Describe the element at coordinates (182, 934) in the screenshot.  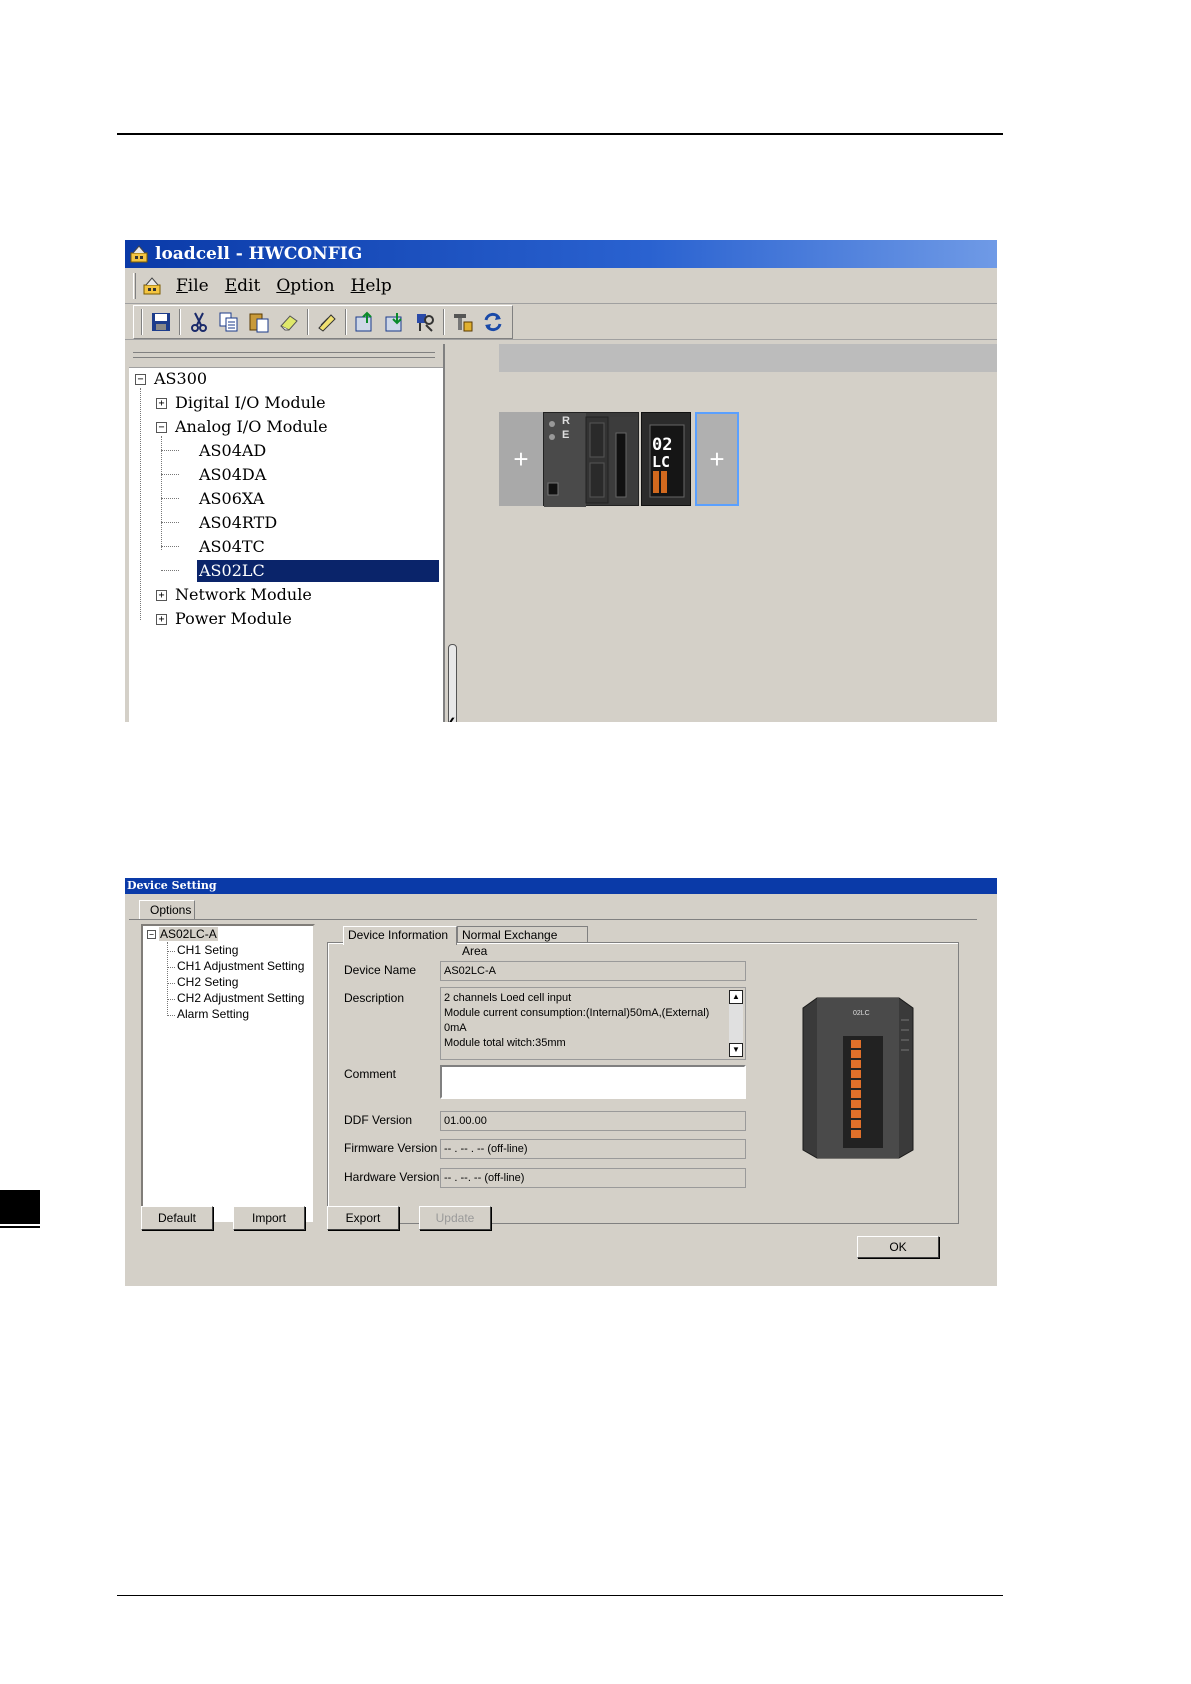
I see `tree-root-as02lc-a: − AS02LC-A` at that location.